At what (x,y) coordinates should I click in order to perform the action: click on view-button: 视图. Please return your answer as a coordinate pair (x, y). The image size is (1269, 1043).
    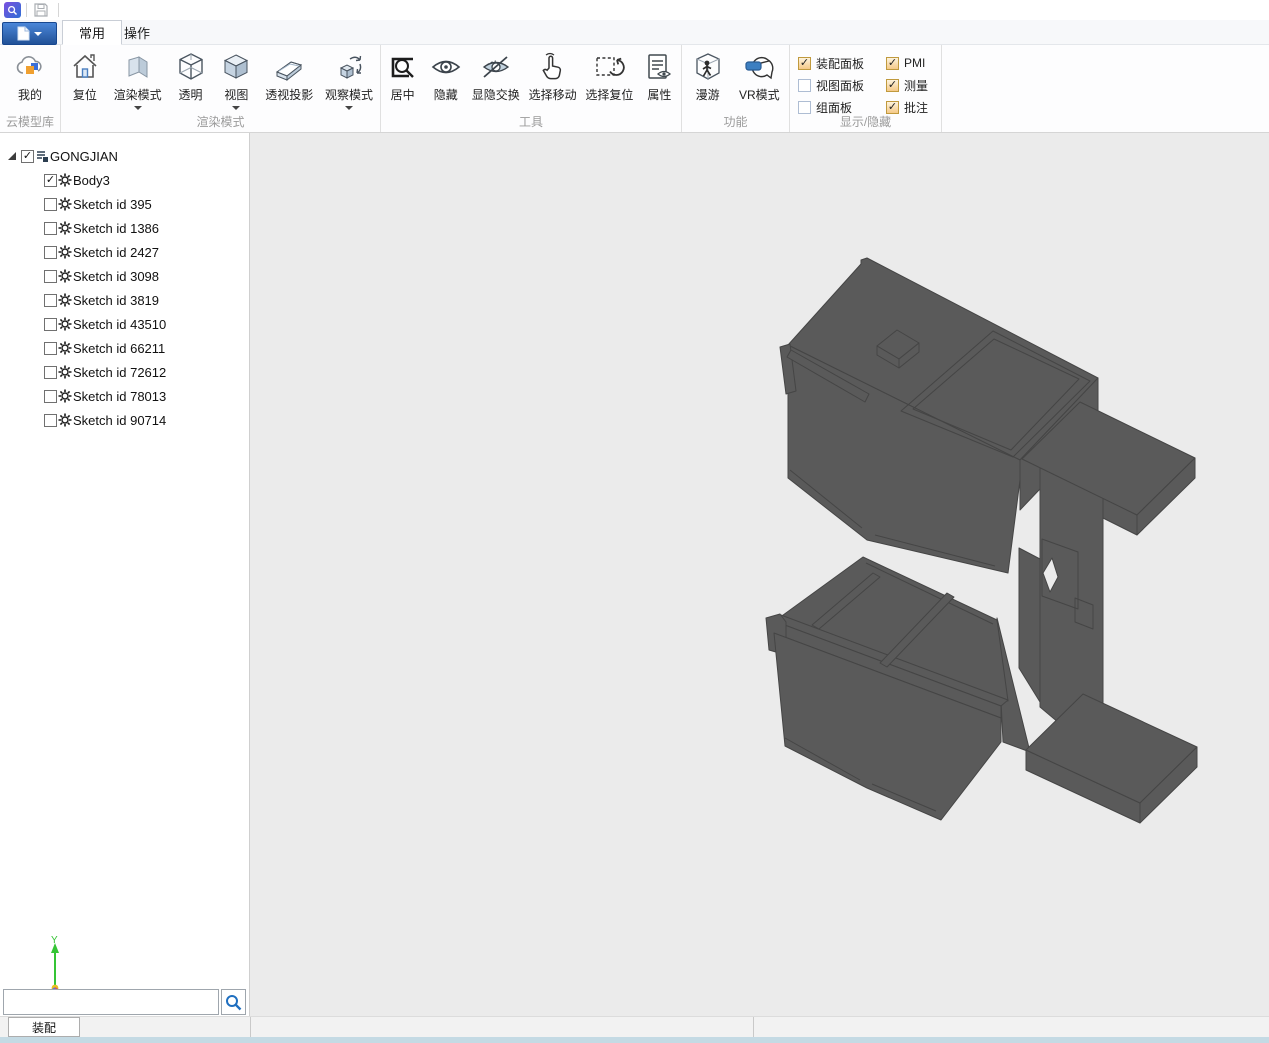
    Looking at the image, I should click on (236, 80).